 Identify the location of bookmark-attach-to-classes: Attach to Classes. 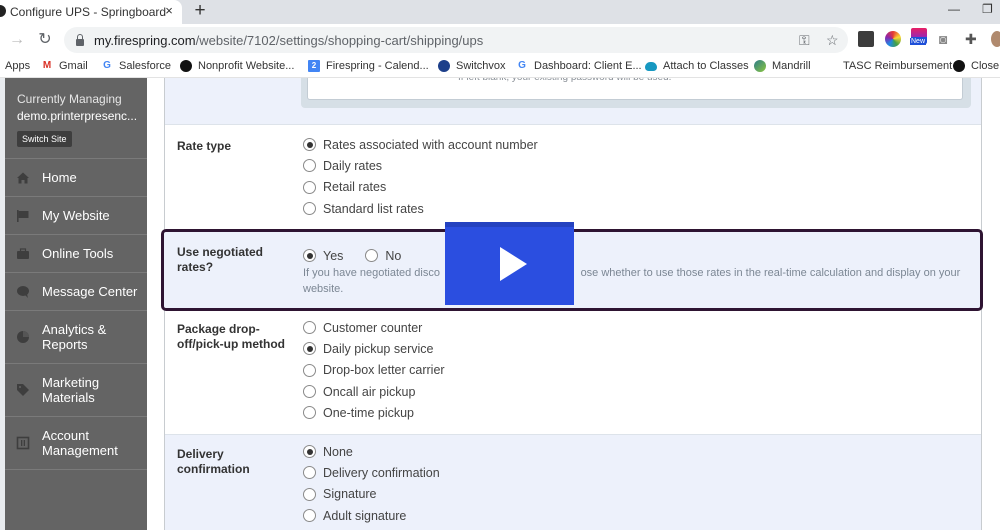
(697, 66).